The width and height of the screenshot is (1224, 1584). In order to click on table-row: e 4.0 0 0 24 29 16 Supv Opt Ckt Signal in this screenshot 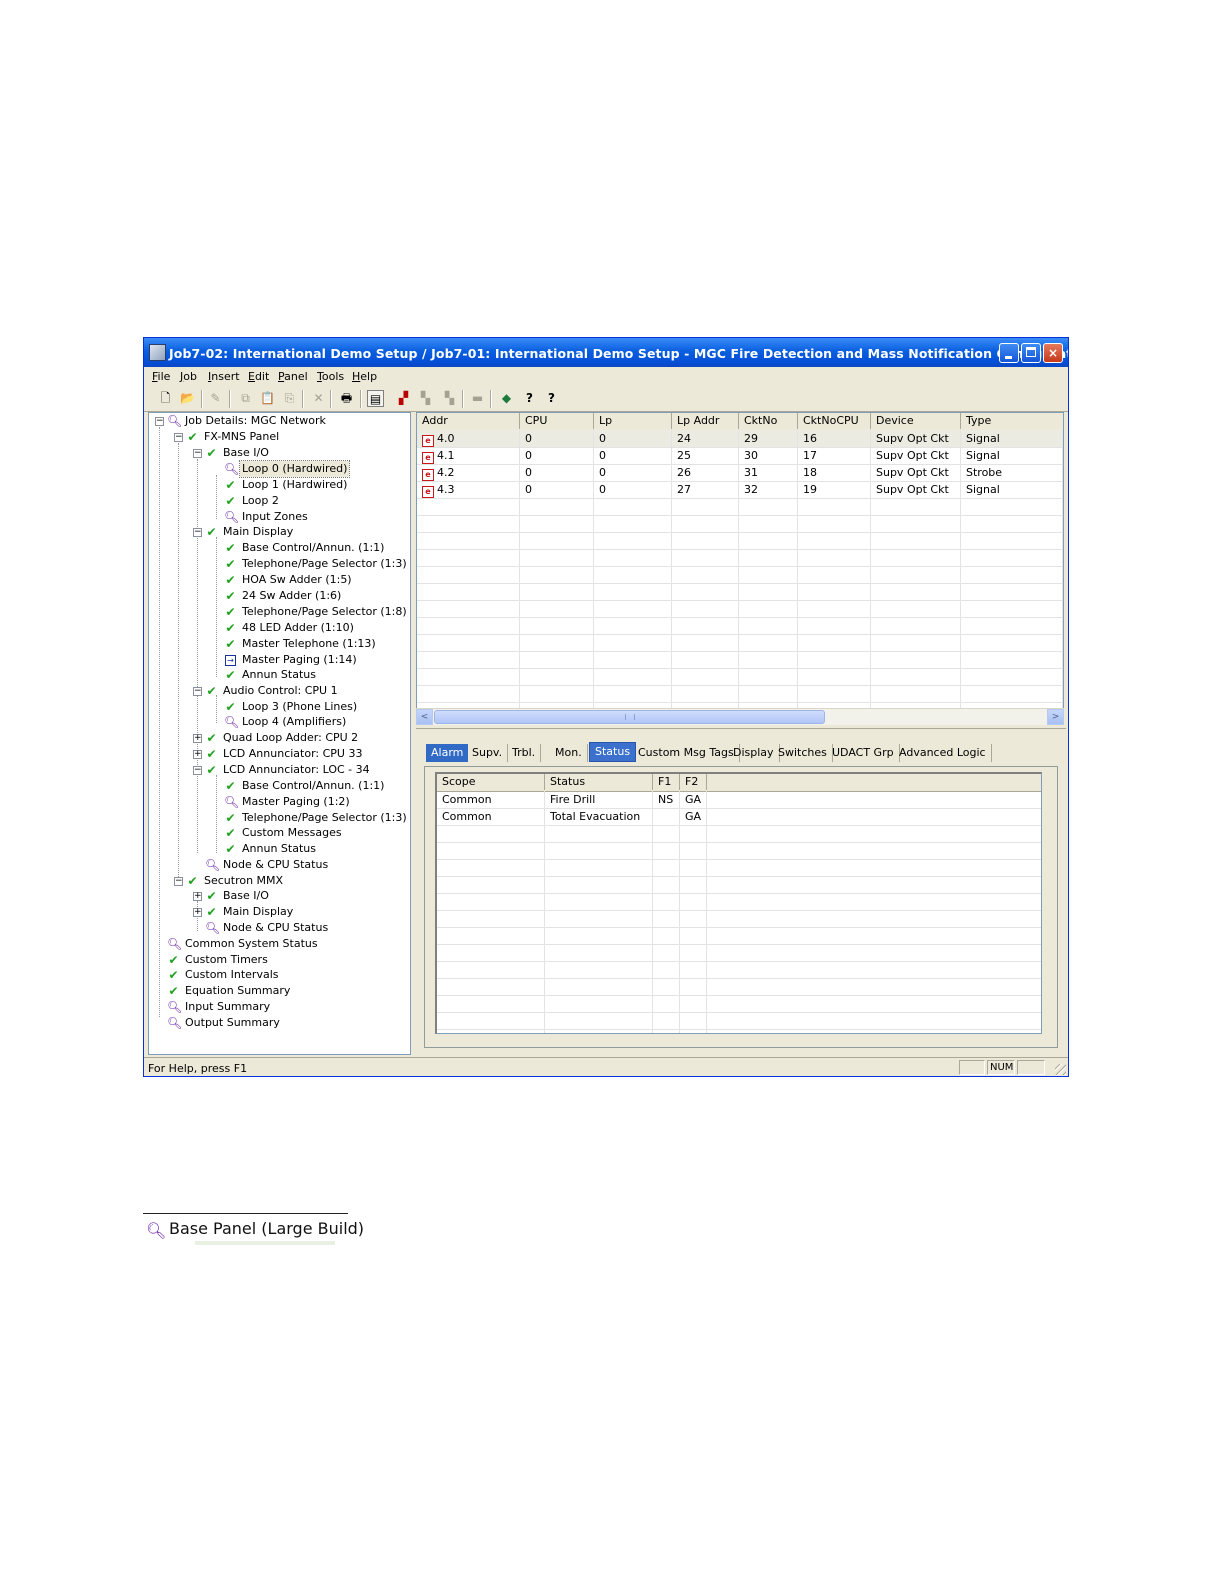, I will do `click(740, 439)`.